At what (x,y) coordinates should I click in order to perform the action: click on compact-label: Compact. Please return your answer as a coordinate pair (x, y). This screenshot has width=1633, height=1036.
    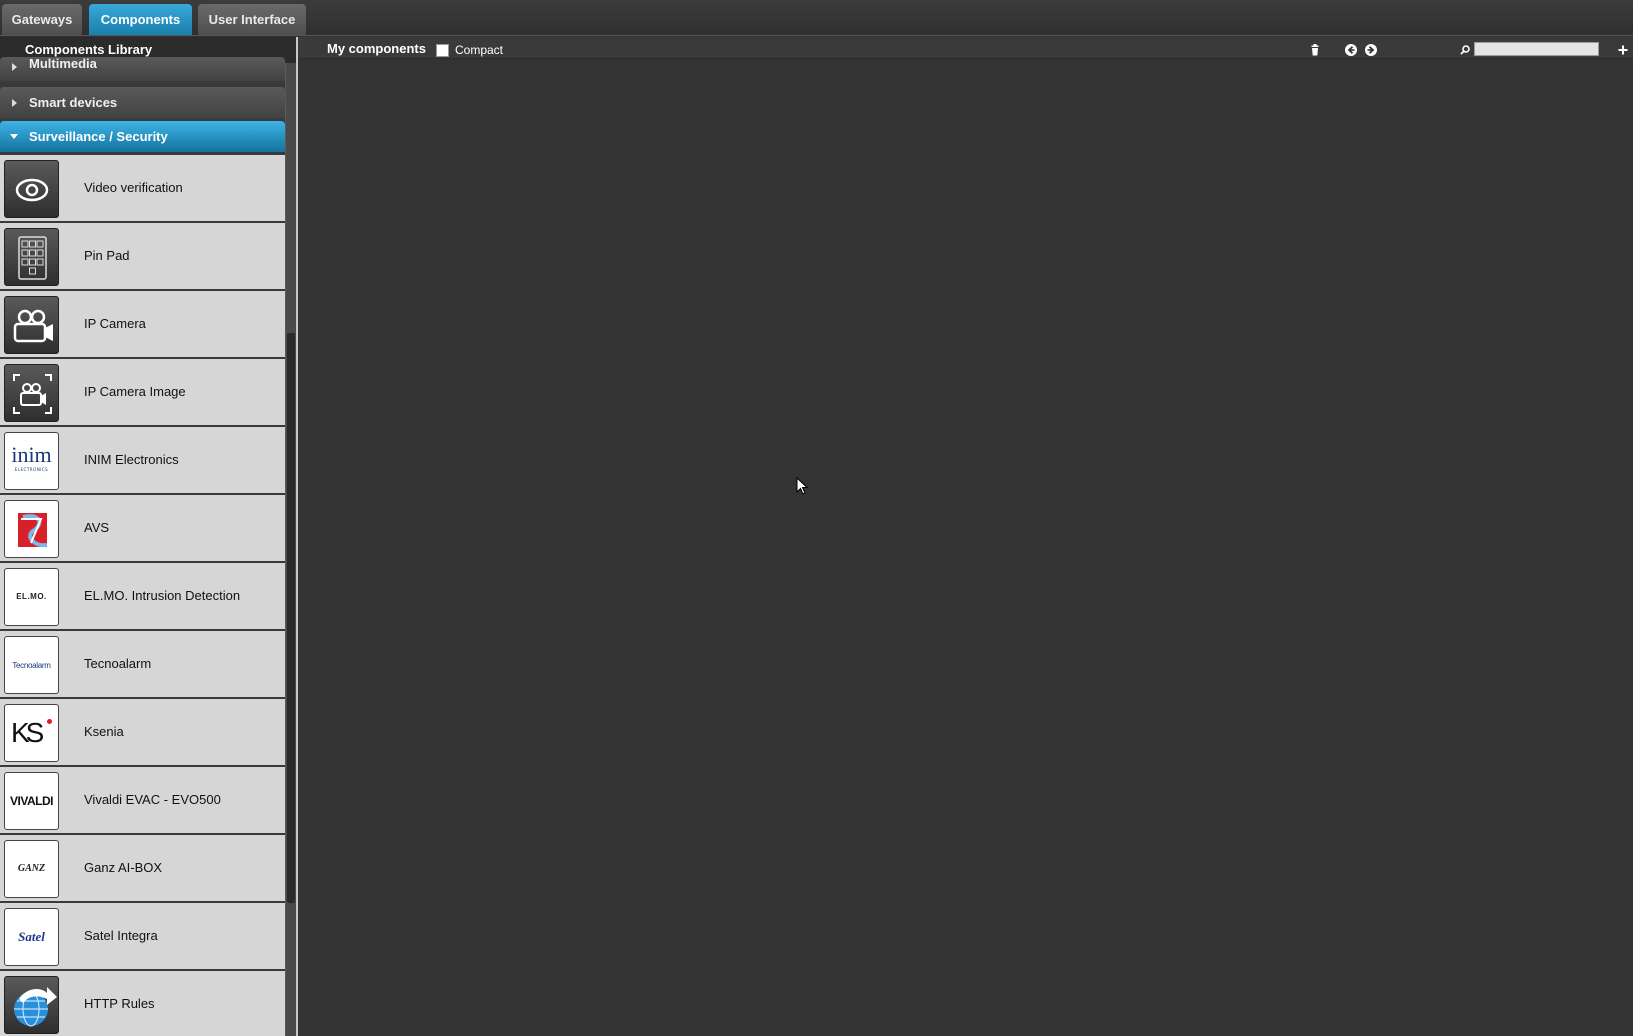
    Looking at the image, I should click on (479, 50).